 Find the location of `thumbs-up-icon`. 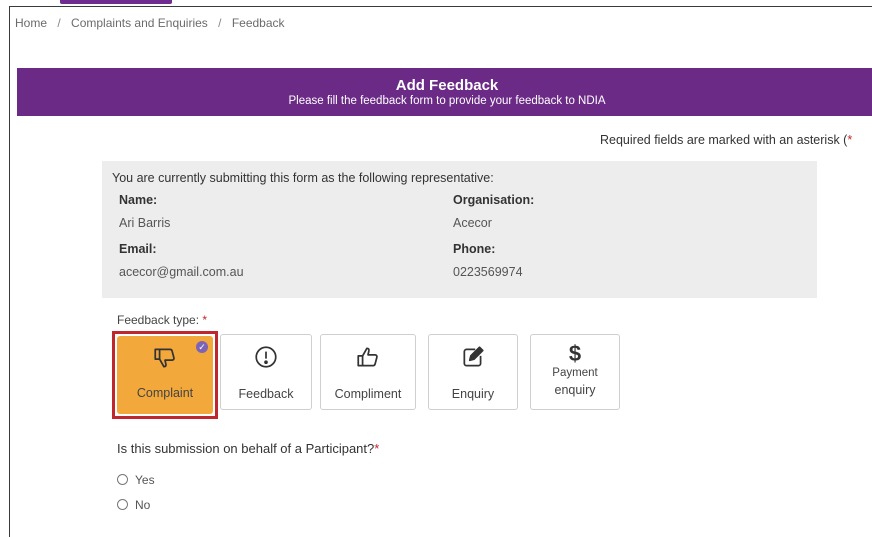

thumbs-up-icon is located at coordinates (368, 357).